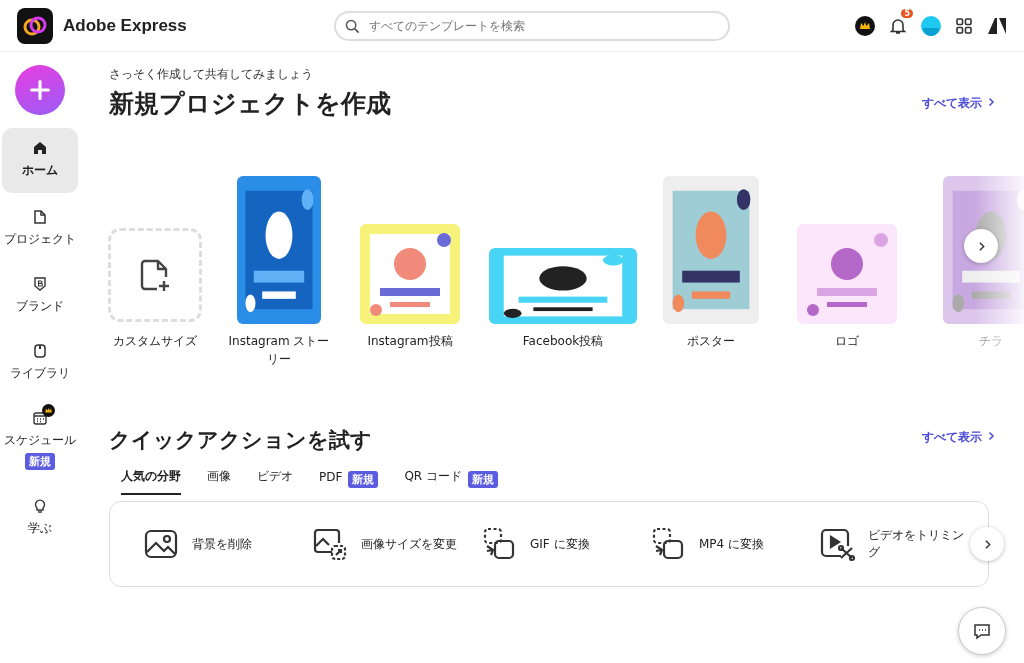  I want to click on brand-badge-icon, so click(40, 284).